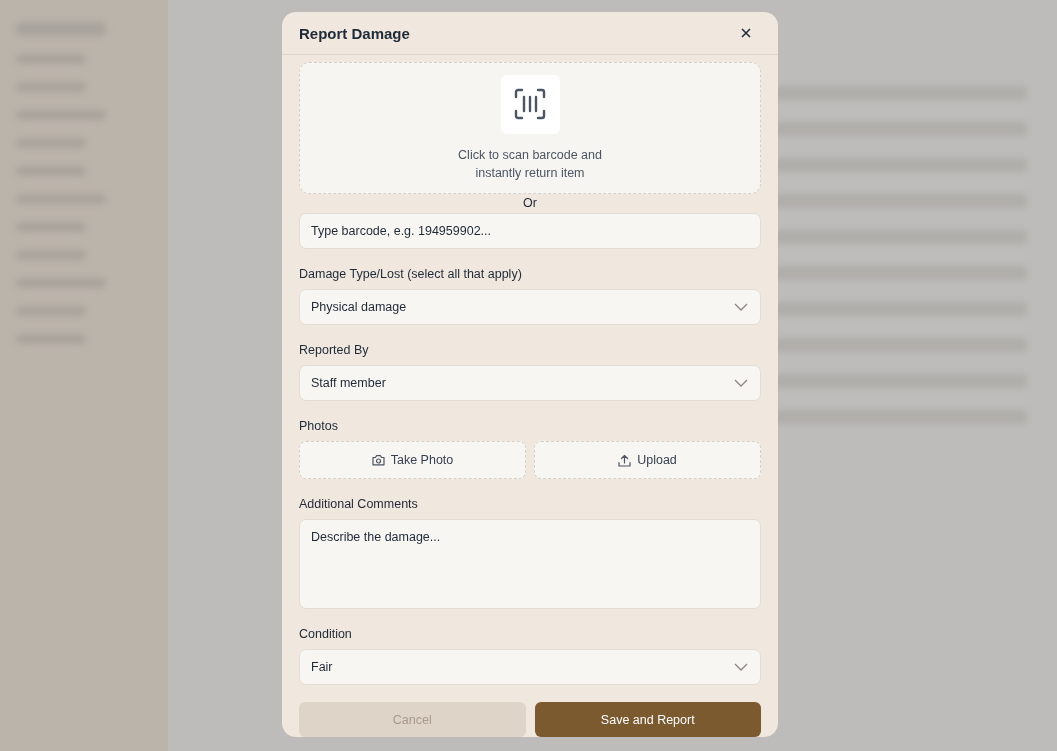  Describe the element at coordinates (354, 33) in the screenshot. I see `dialog-title: Report Damage` at that location.